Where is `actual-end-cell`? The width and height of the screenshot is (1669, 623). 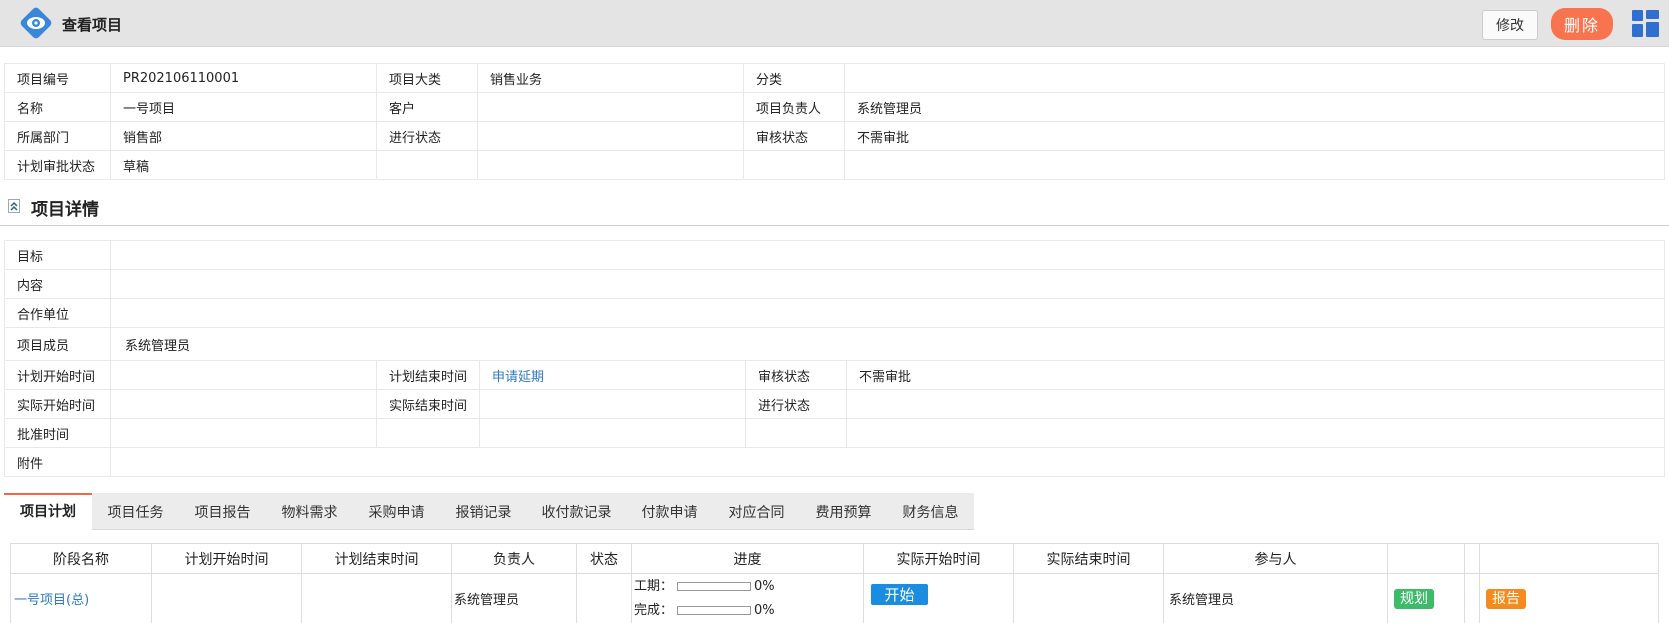
actual-end-cell is located at coordinates (1088, 598).